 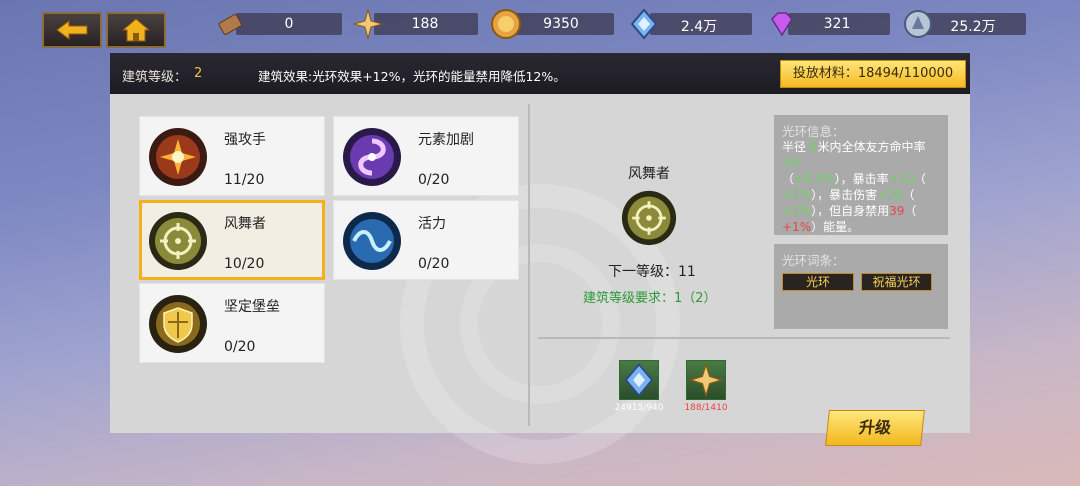 I want to click on aura-info-title: 光环信息：, so click(x=813, y=131).